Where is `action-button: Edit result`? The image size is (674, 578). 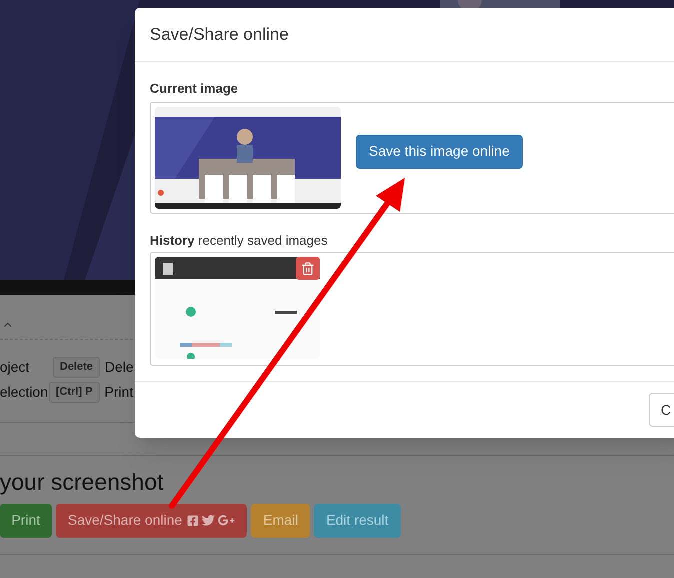 action-button: Edit result is located at coordinates (357, 521).